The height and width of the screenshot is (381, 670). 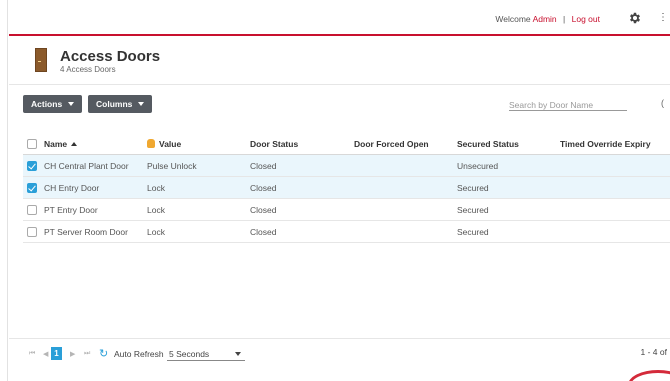 I want to click on door-name: CH Central Plant Door, so click(x=86, y=166).